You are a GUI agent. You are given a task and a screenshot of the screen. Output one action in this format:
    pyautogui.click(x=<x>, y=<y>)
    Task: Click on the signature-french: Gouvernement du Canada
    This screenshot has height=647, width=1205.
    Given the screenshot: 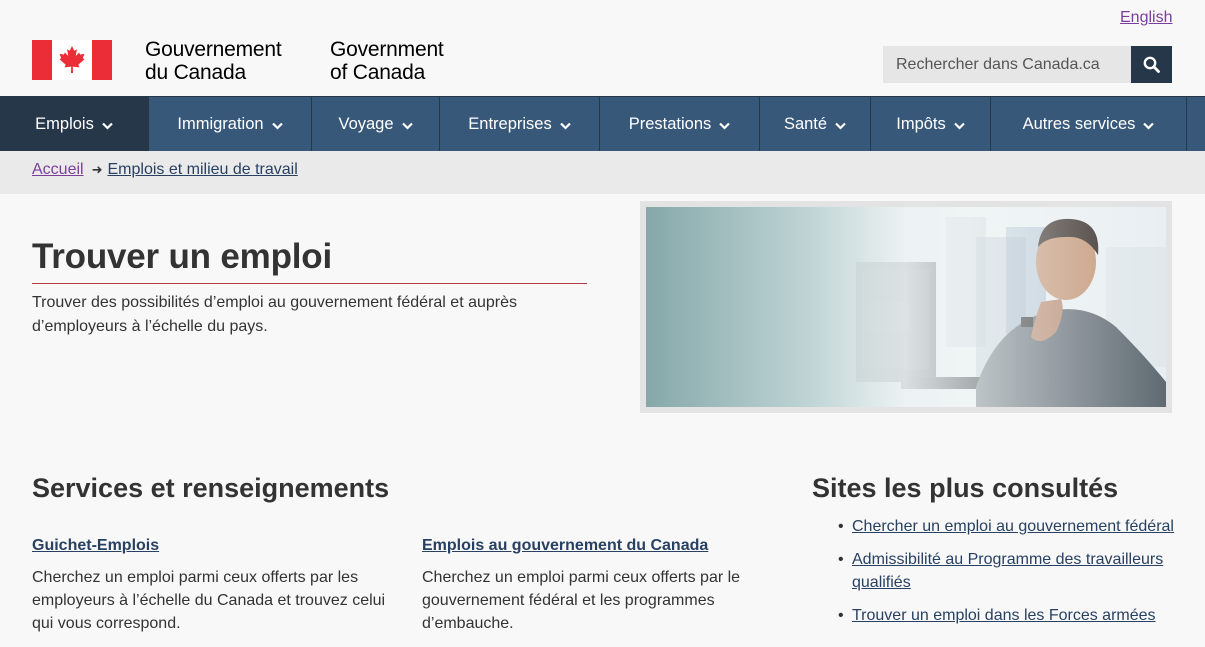 What is the action you would take?
    pyautogui.click(x=213, y=61)
    